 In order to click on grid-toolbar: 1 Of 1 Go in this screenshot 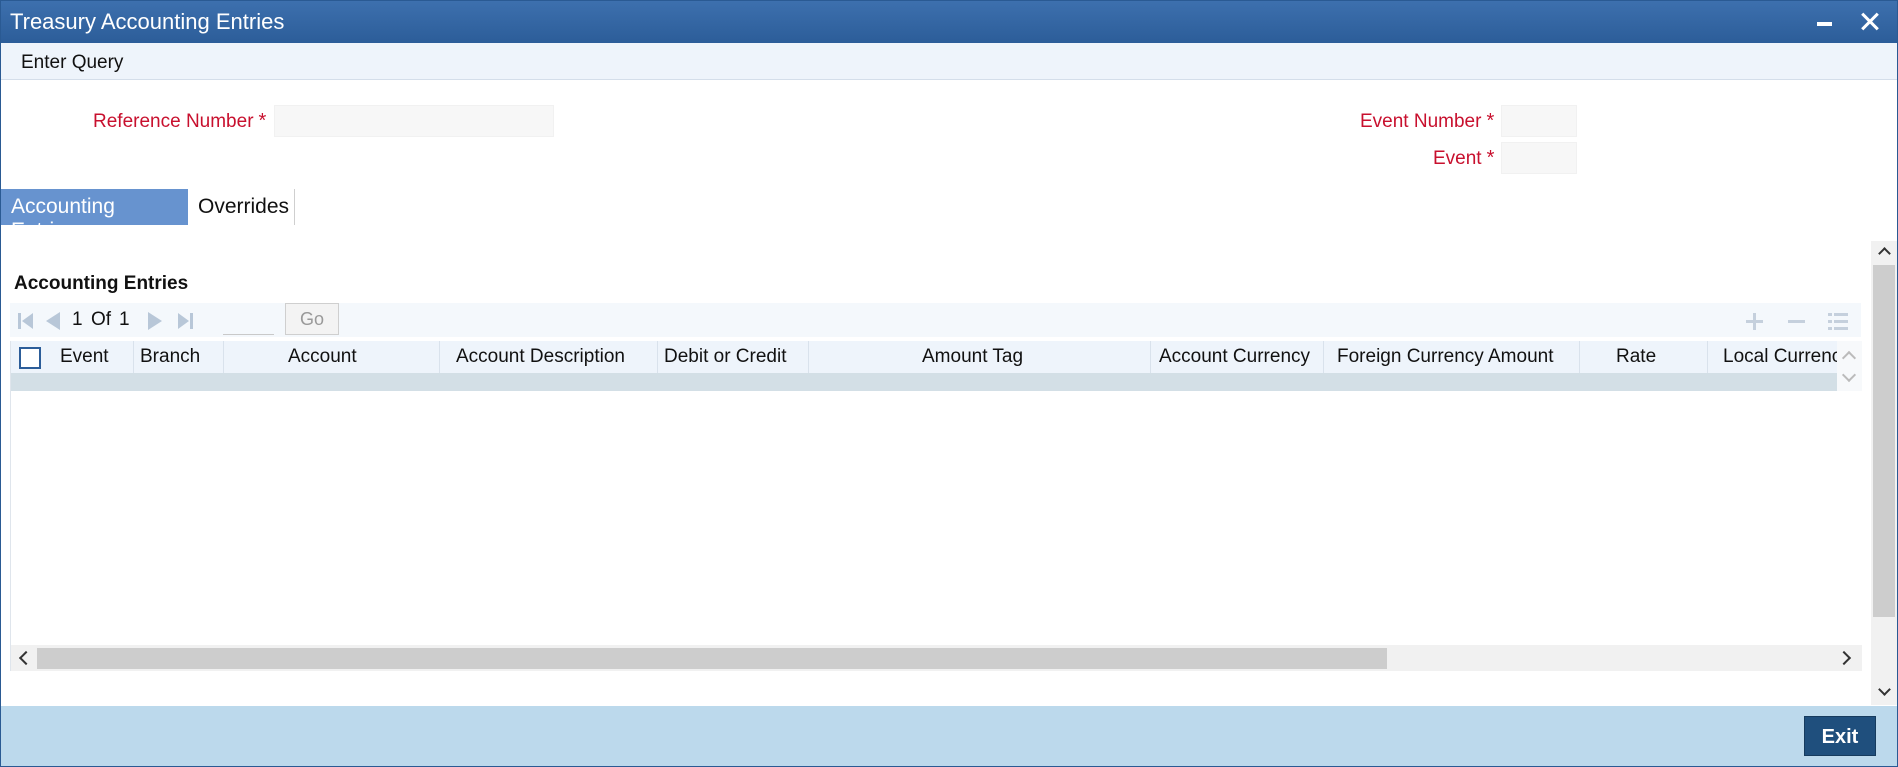, I will do `click(935, 320)`.